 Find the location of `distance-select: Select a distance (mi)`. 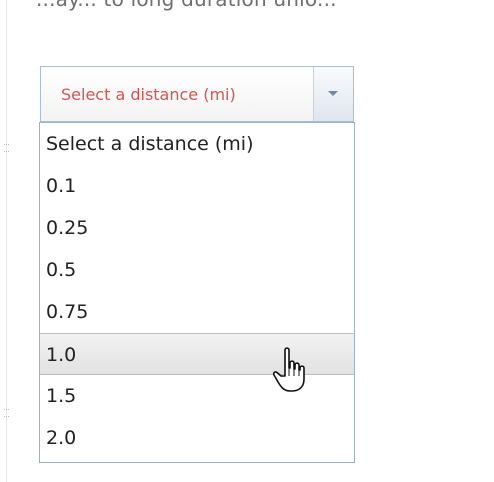

distance-select: Select a distance (mi) is located at coordinates (197, 94).